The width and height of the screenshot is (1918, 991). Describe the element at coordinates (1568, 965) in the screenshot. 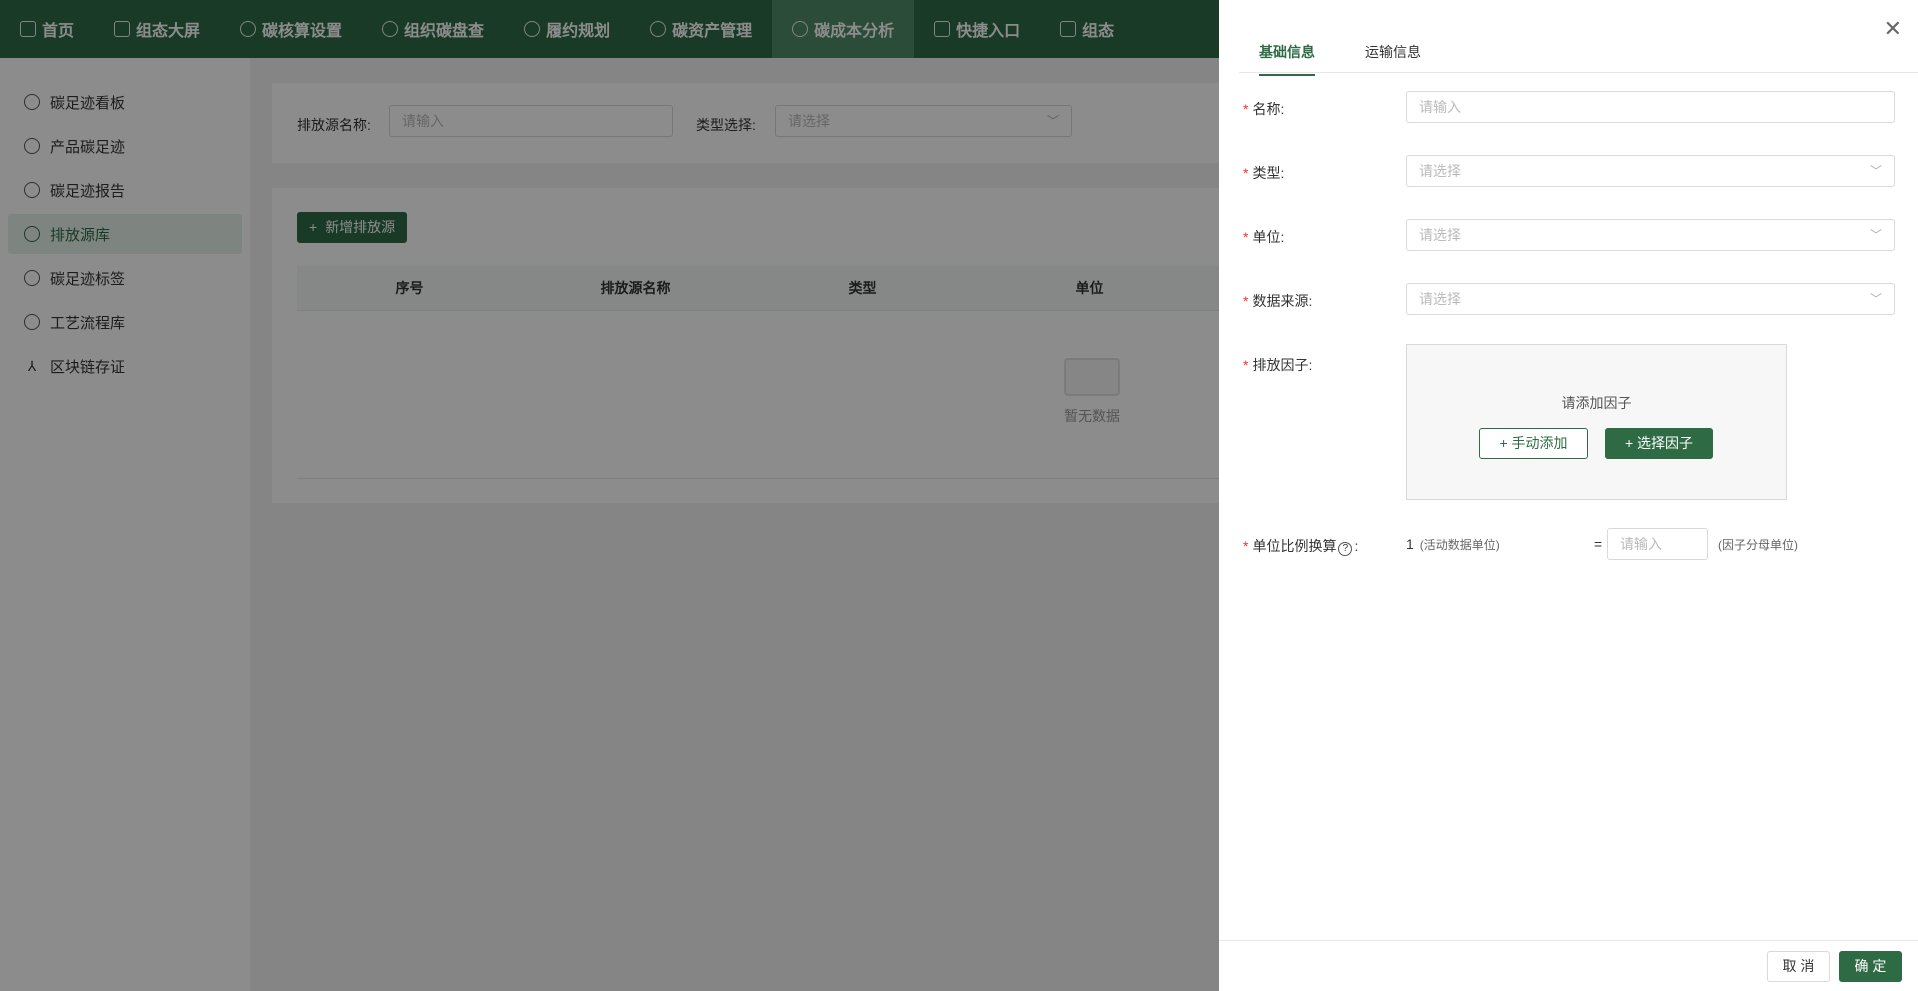

I see `drawer-footer: 取 消 确 定` at that location.